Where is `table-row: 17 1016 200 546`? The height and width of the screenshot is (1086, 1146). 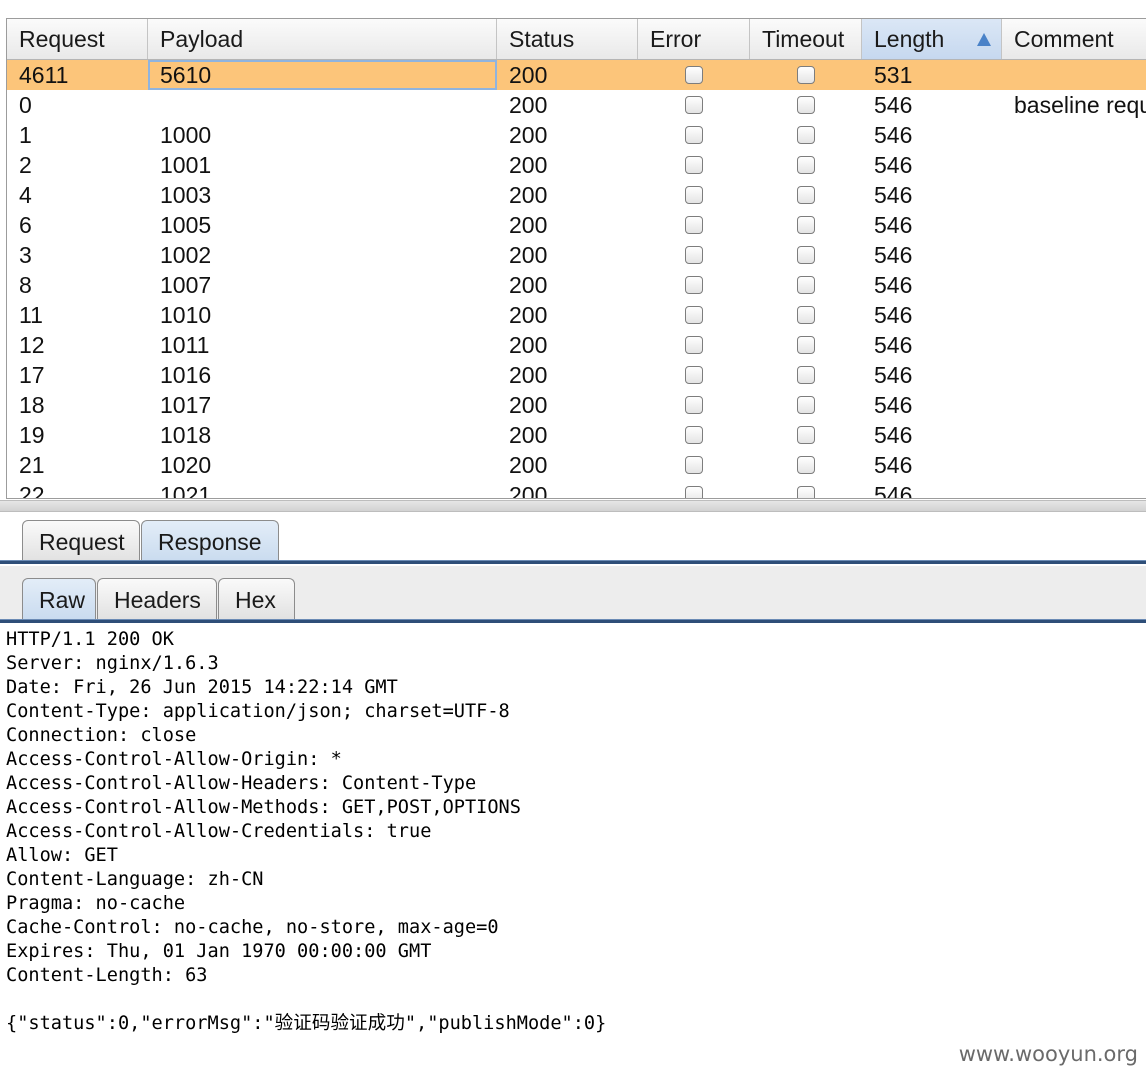
table-row: 17 1016 200 546 is located at coordinates (576, 375).